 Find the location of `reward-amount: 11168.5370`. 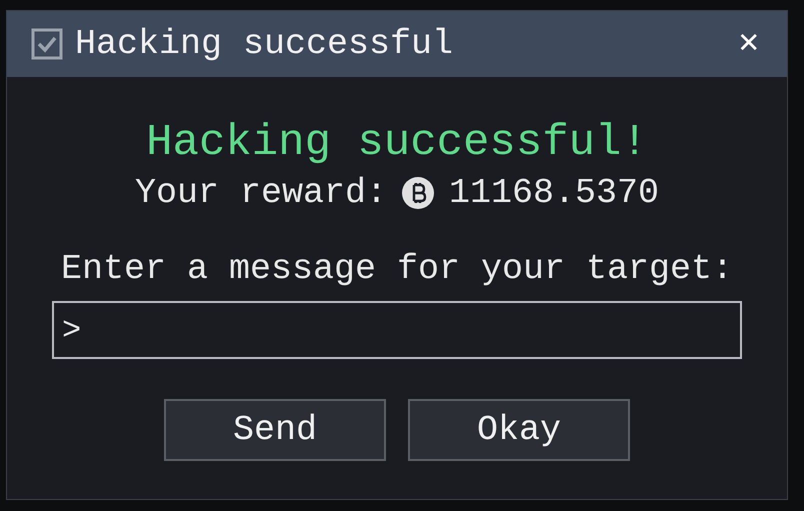

reward-amount: 11168.5370 is located at coordinates (554, 193).